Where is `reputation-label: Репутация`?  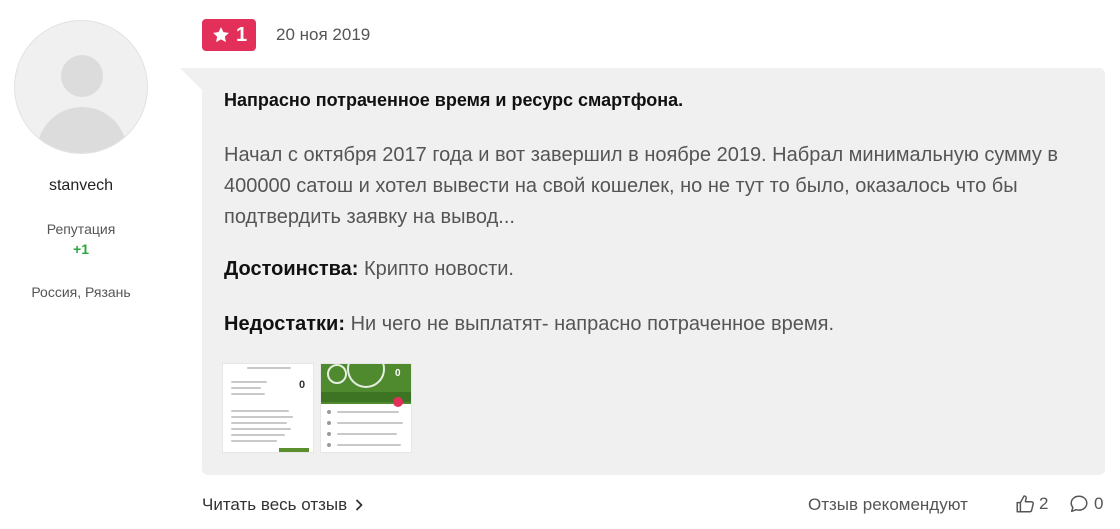
reputation-label: Репутация is located at coordinates (81, 229).